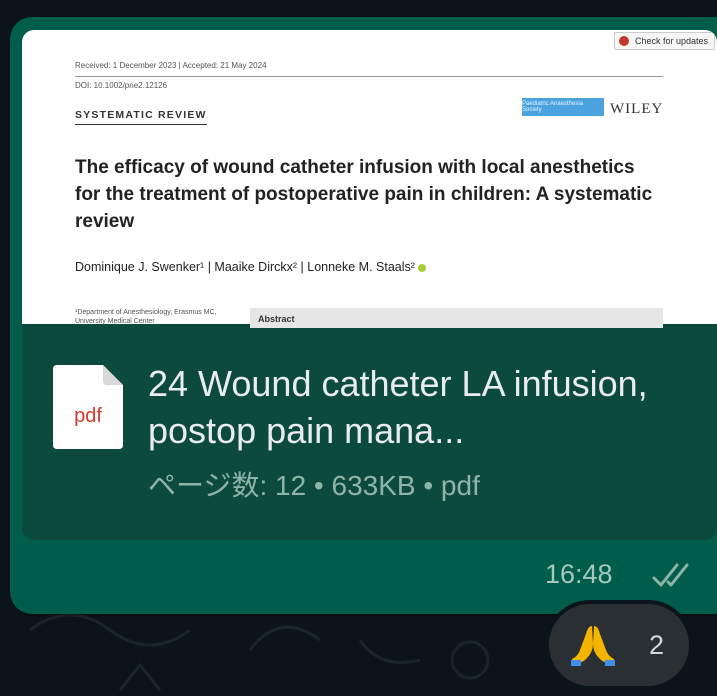 The image size is (717, 696). I want to click on header-divider, so click(369, 76).